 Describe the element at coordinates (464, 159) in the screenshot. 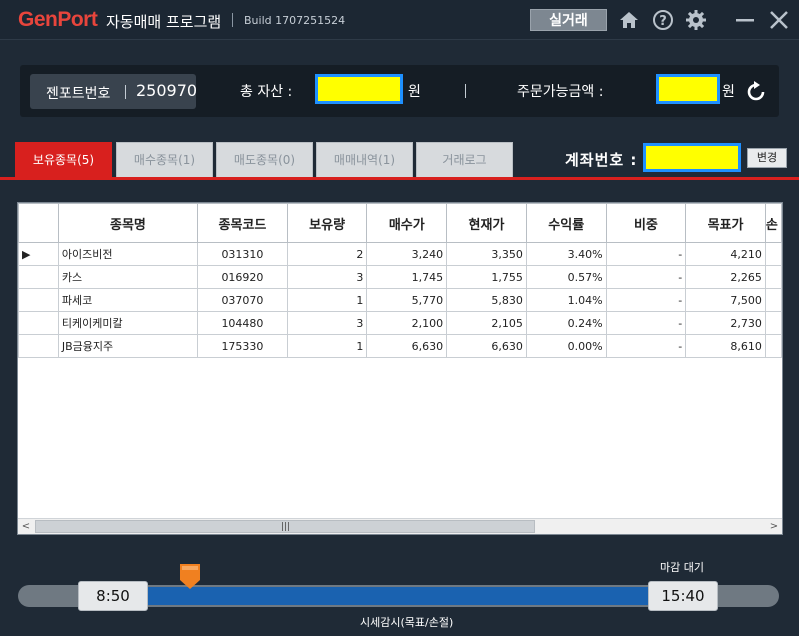

I see `tab-trade-log: 거래로그` at that location.